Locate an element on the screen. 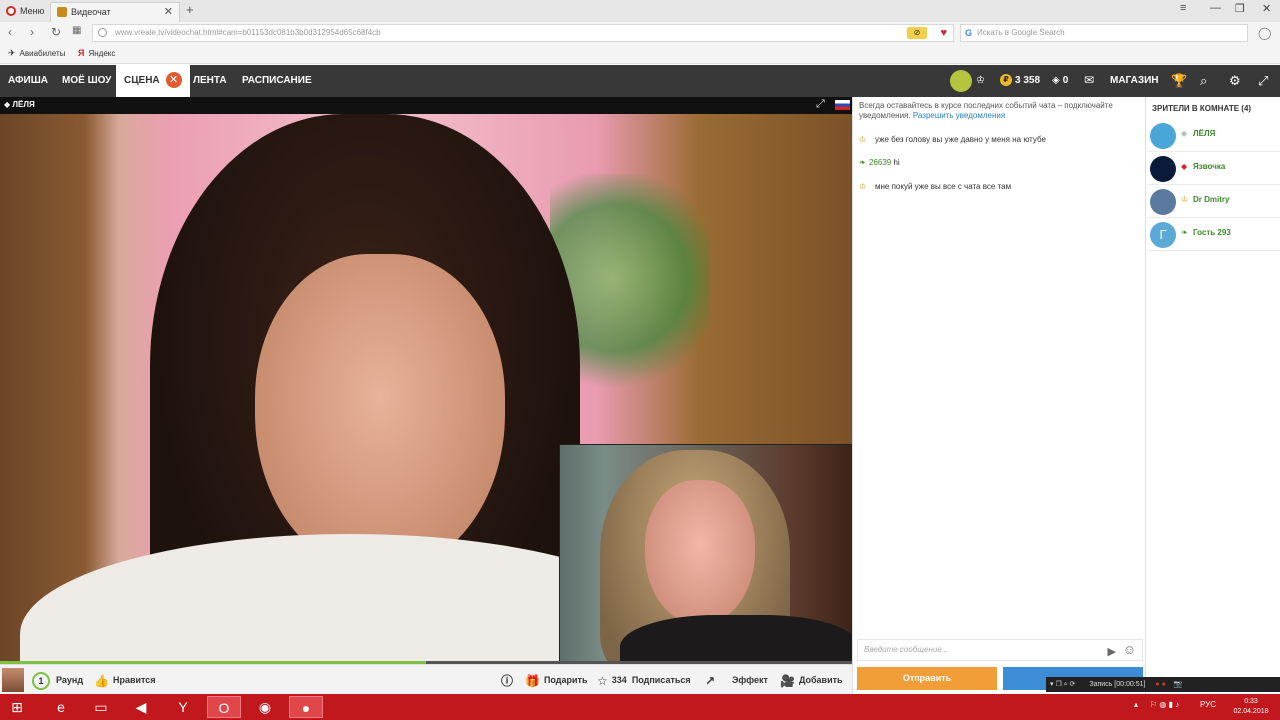 The image size is (1280, 720). info-button: ⓘ is located at coordinates (509, 680).